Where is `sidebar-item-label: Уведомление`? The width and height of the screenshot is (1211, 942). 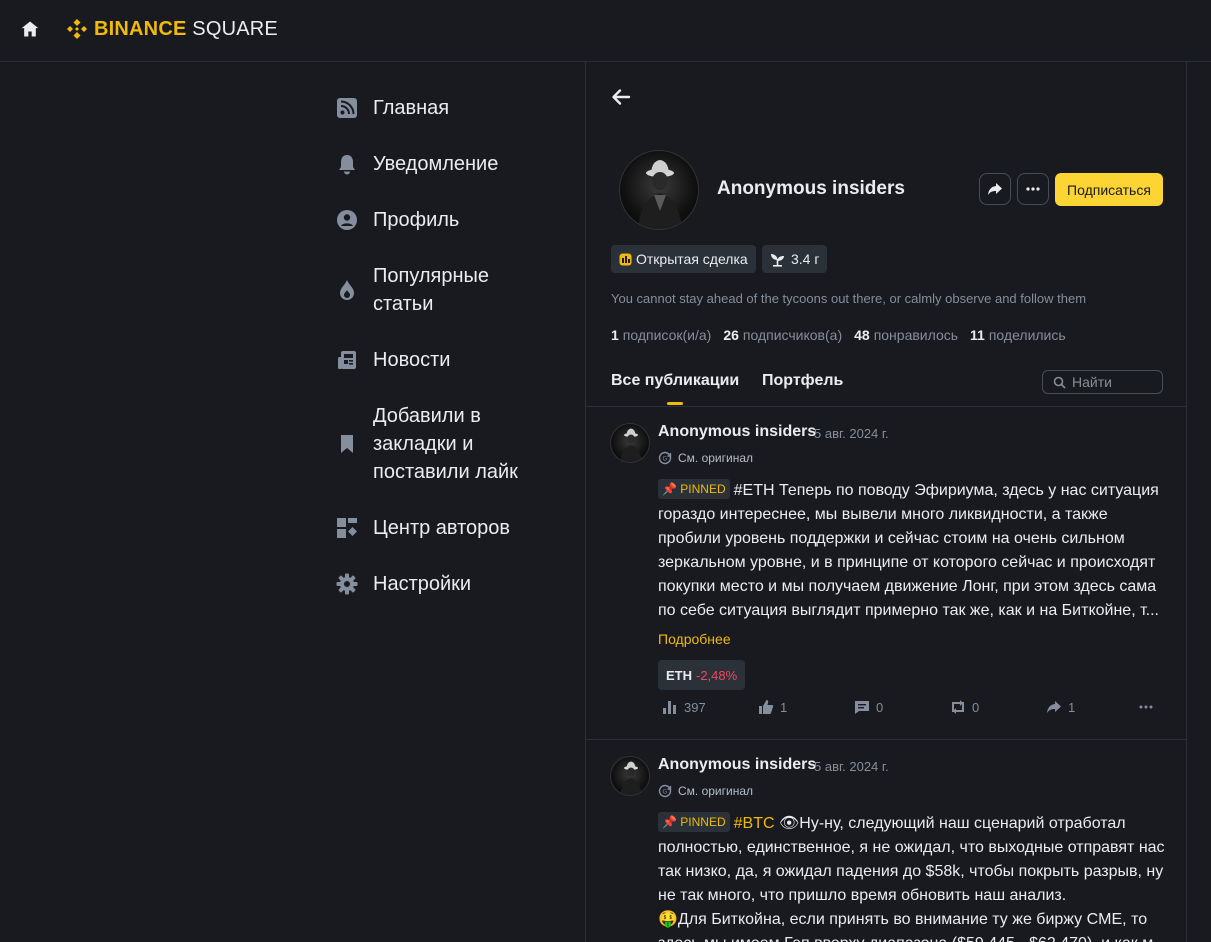 sidebar-item-label: Уведомление is located at coordinates (436, 164).